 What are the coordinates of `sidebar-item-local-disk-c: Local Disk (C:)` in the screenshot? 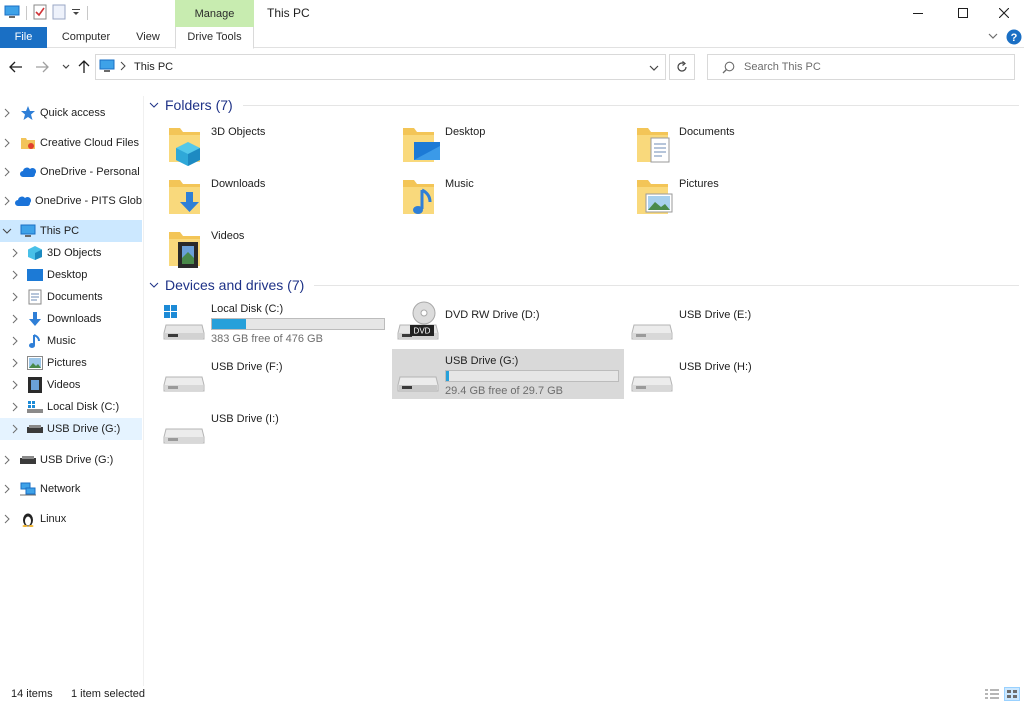 It's located at (71, 407).